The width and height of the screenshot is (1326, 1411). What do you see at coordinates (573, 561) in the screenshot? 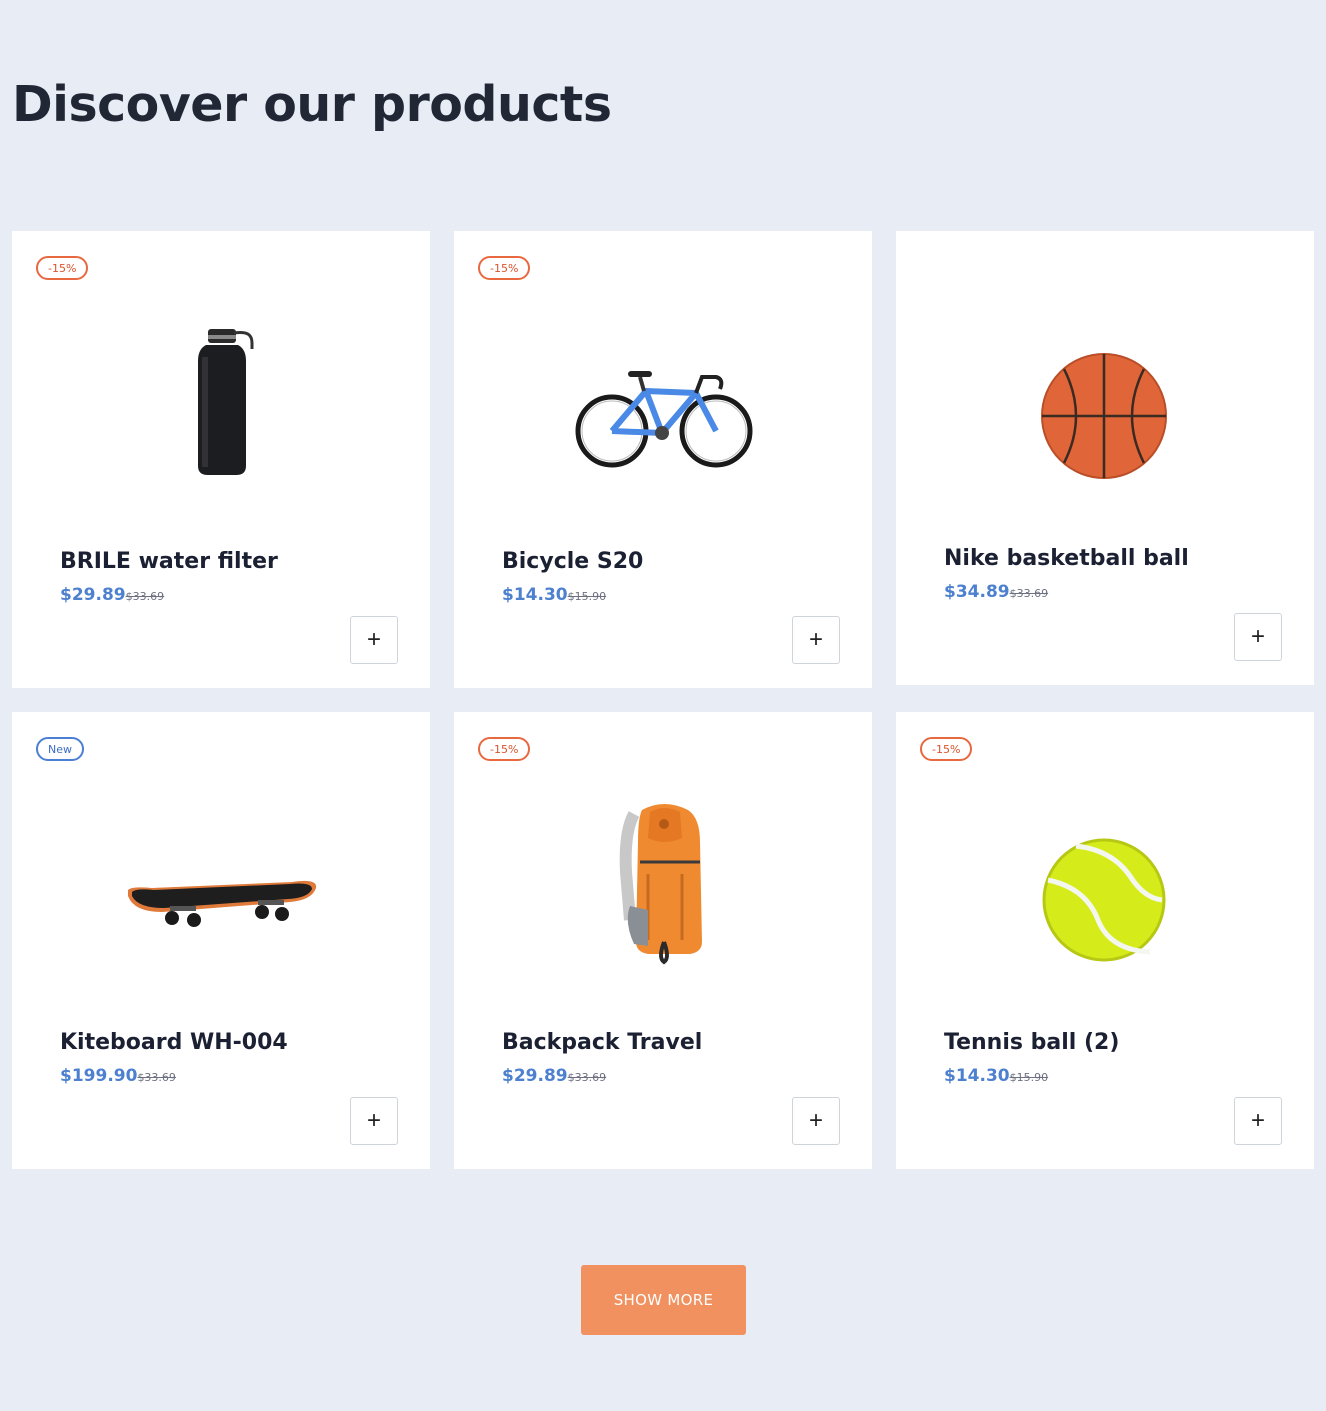
I see `product-name: Bicycle S20` at bounding box center [573, 561].